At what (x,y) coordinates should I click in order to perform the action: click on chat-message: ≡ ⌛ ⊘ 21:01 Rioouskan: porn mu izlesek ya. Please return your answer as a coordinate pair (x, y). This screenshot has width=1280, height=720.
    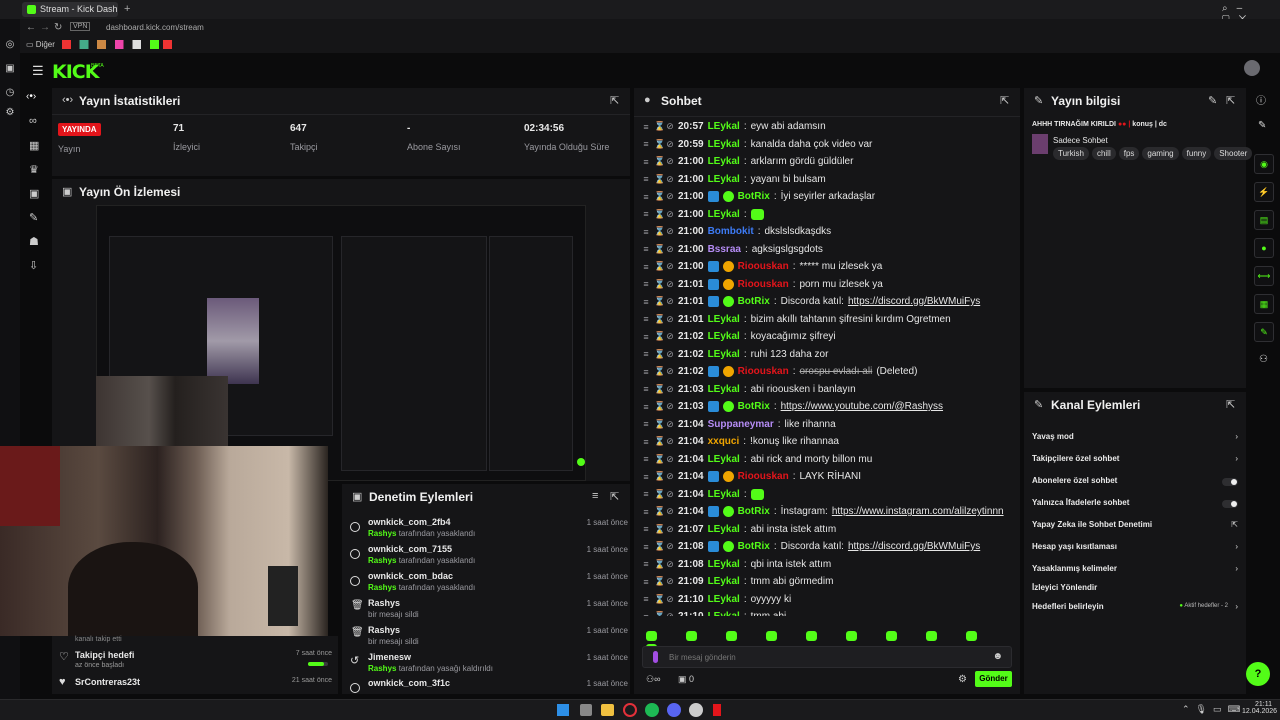
    Looking at the image, I should click on (762, 284).